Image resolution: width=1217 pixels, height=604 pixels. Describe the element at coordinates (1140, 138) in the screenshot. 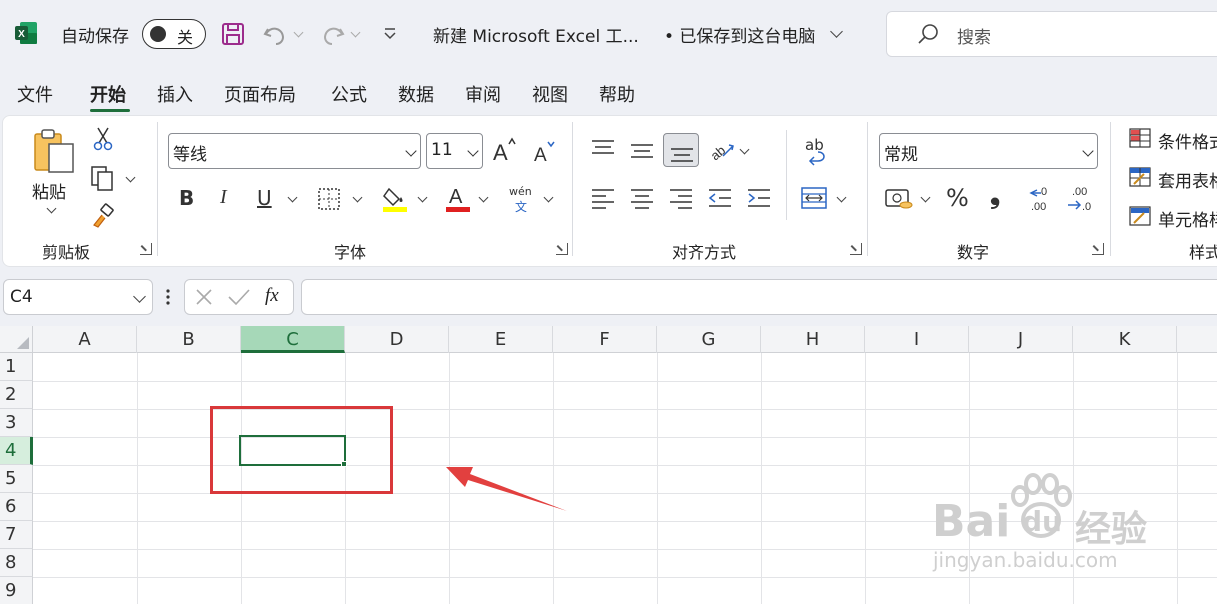

I see `conditional-formatting-icon` at that location.